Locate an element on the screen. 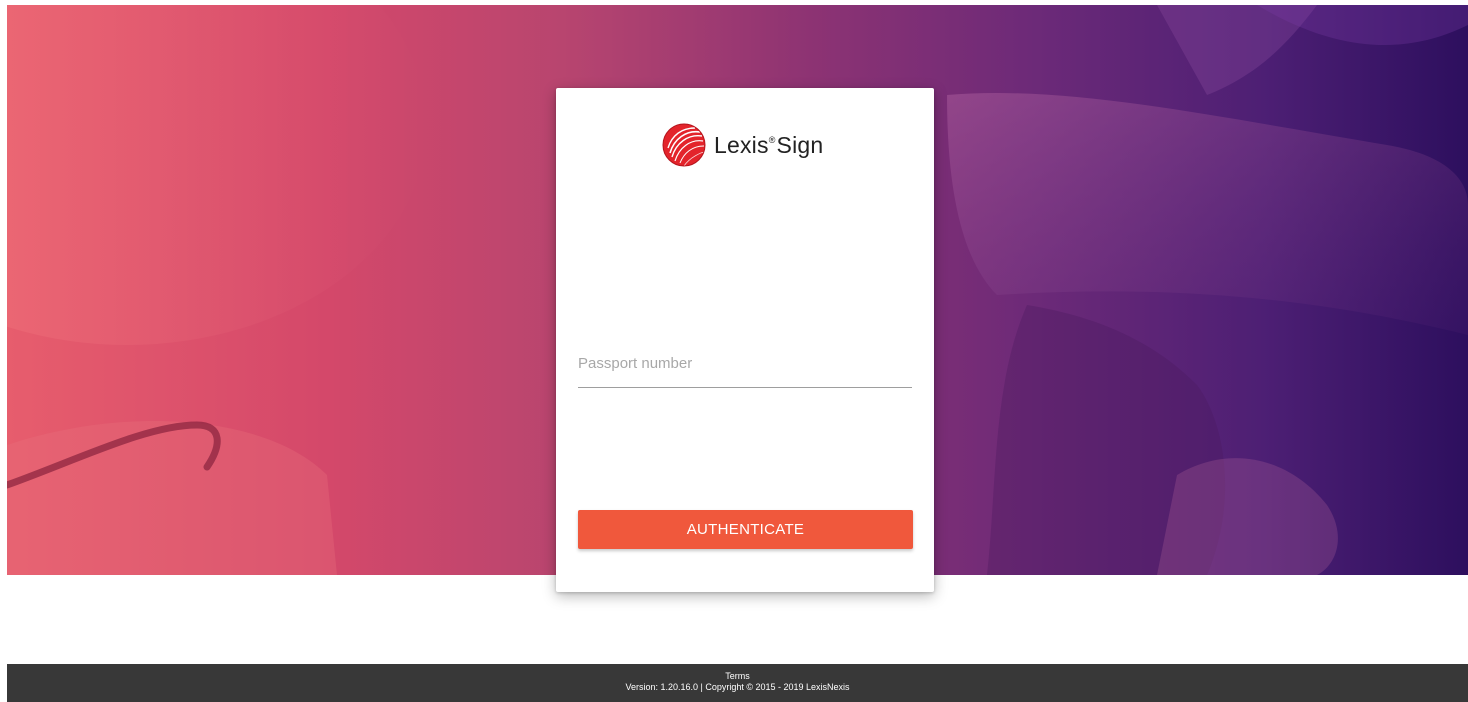 The width and height of the screenshot is (1468, 702). authenticate-button: AUTHENTICATE is located at coordinates (745, 529).